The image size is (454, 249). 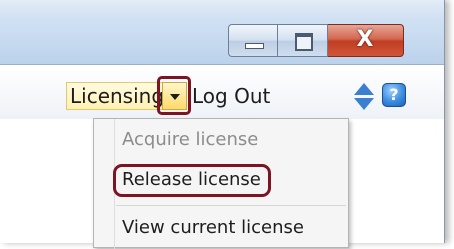 I want to click on release-license-highlight-outline, so click(x=192, y=180).